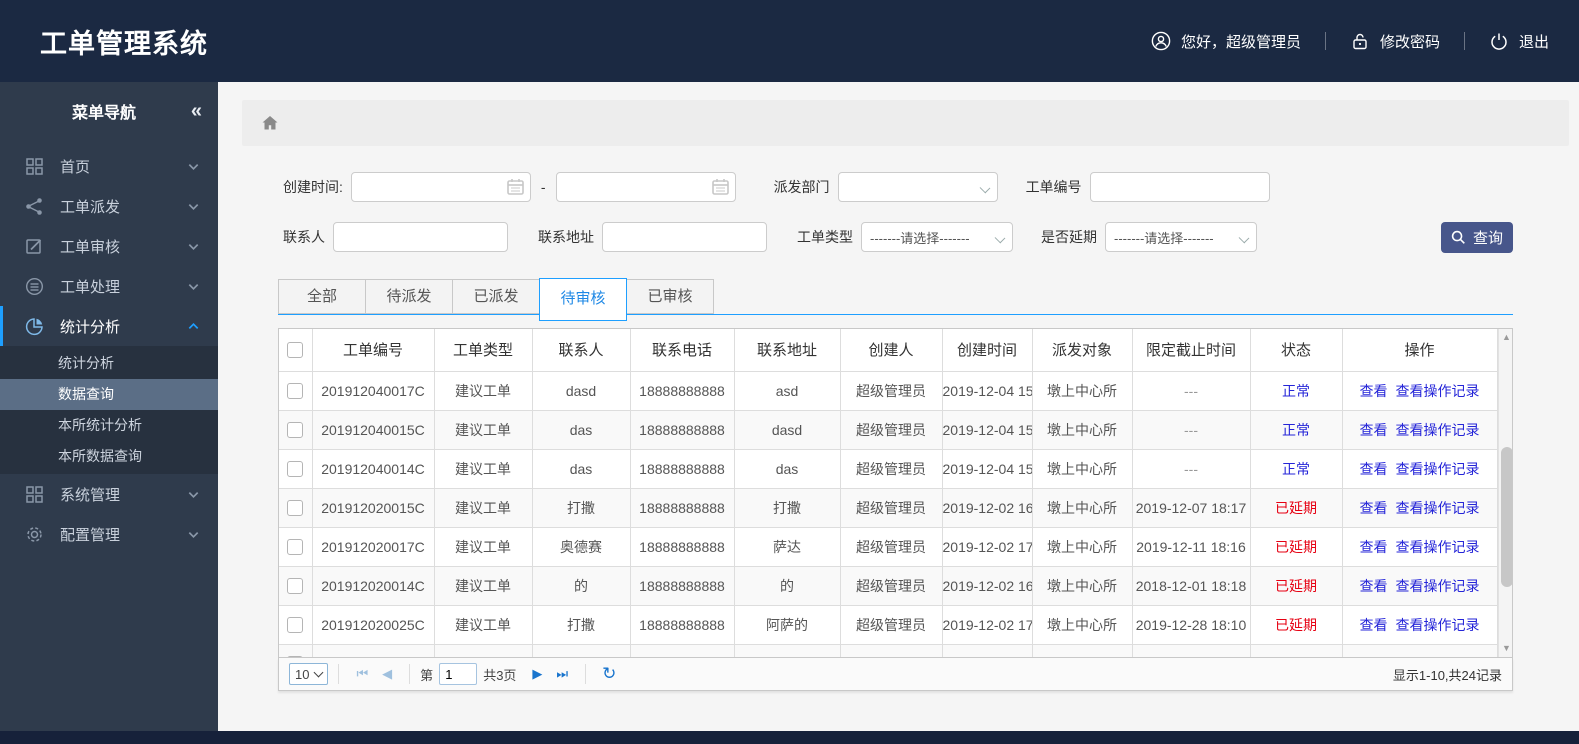 The image size is (1579, 744). What do you see at coordinates (440, 187) in the screenshot?
I see `date-from-input` at bounding box center [440, 187].